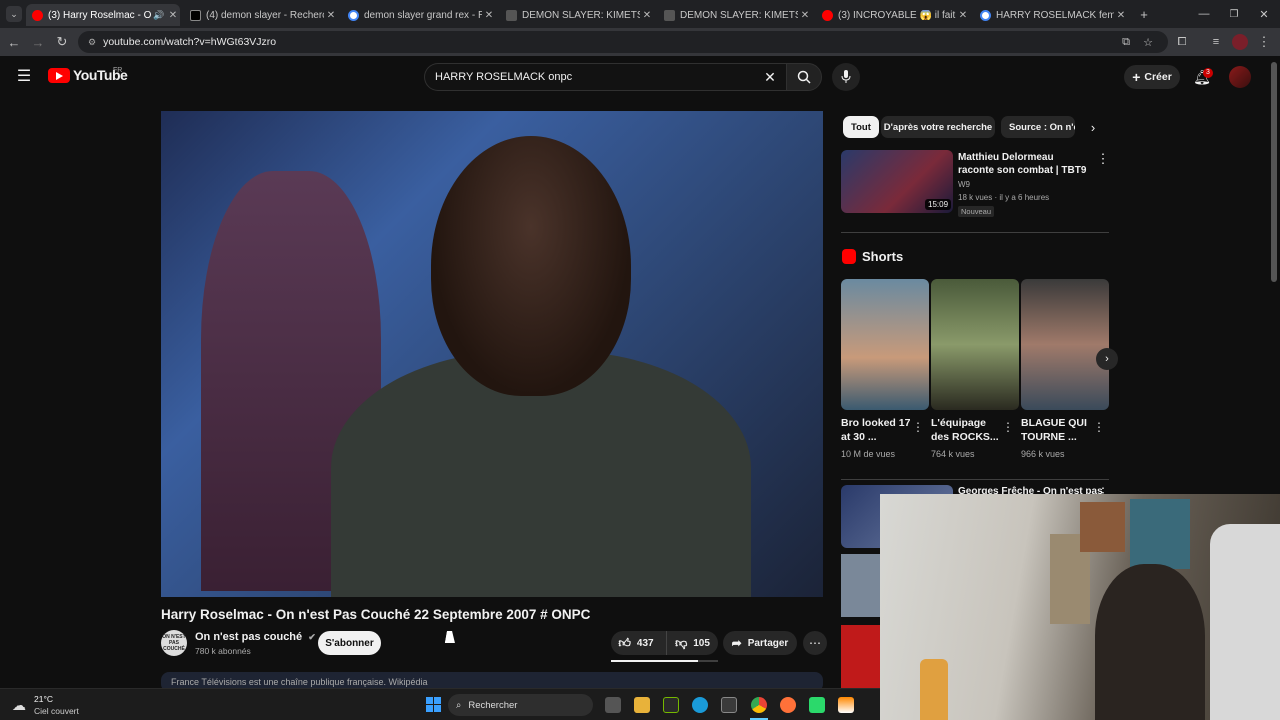 The height and width of the screenshot is (720, 1280). I want to click on tab-crunchyroll-1: DEMON SLAYER: KIMETSU NO ✕, so click(577, 15).